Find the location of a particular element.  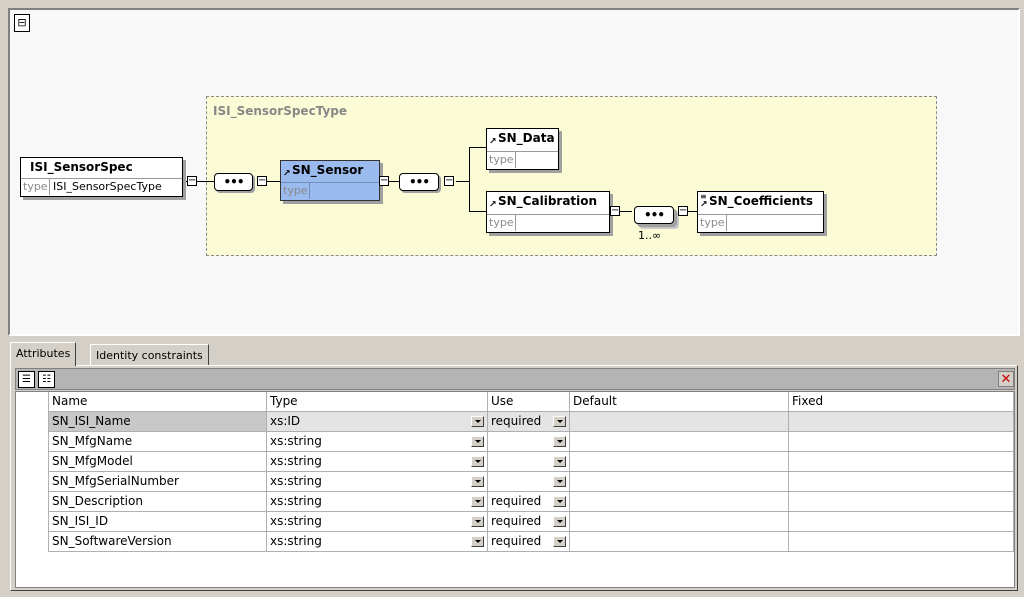

use-value: required is located at coordinates (516, 541).